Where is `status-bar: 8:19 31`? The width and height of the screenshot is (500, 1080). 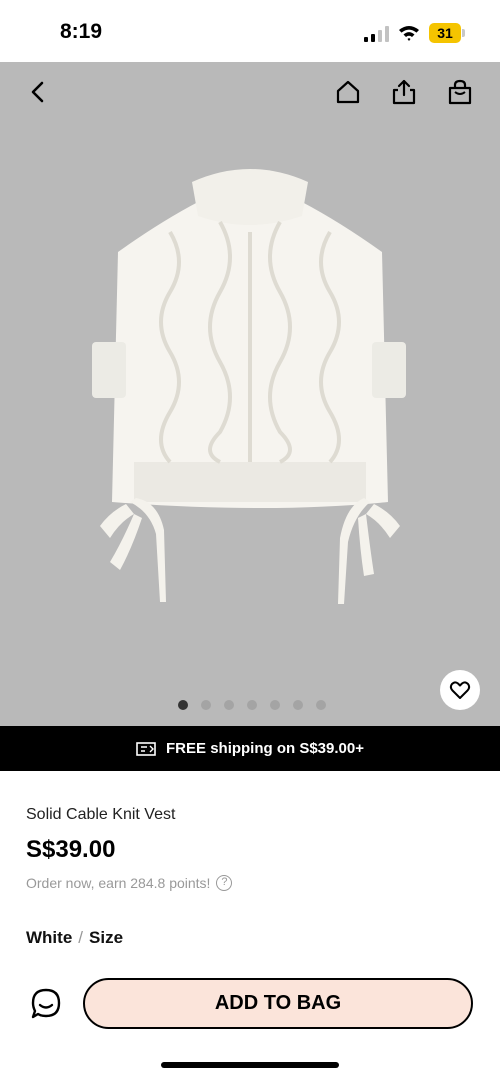
status-bar: 8:19 31 is located at coordinates (250, 31).